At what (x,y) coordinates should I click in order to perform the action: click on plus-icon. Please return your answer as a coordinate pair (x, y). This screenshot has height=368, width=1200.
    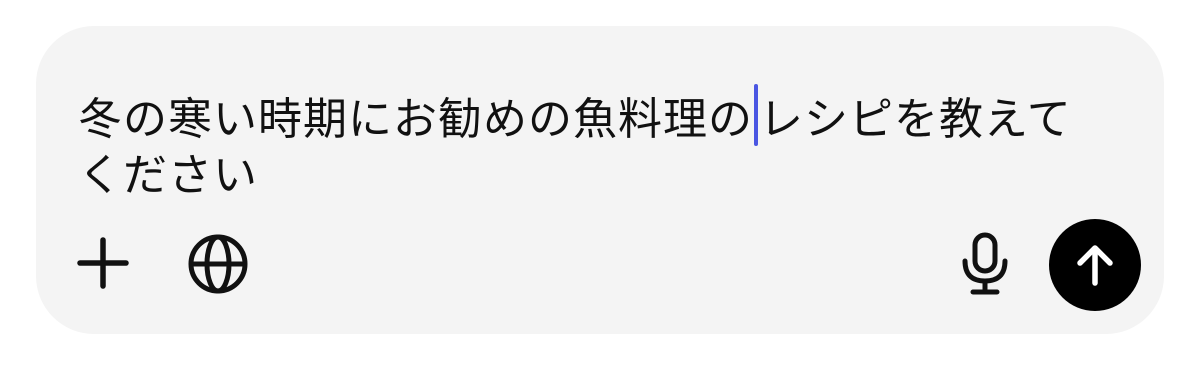
    Looking at the image, I should click on (103, 263).